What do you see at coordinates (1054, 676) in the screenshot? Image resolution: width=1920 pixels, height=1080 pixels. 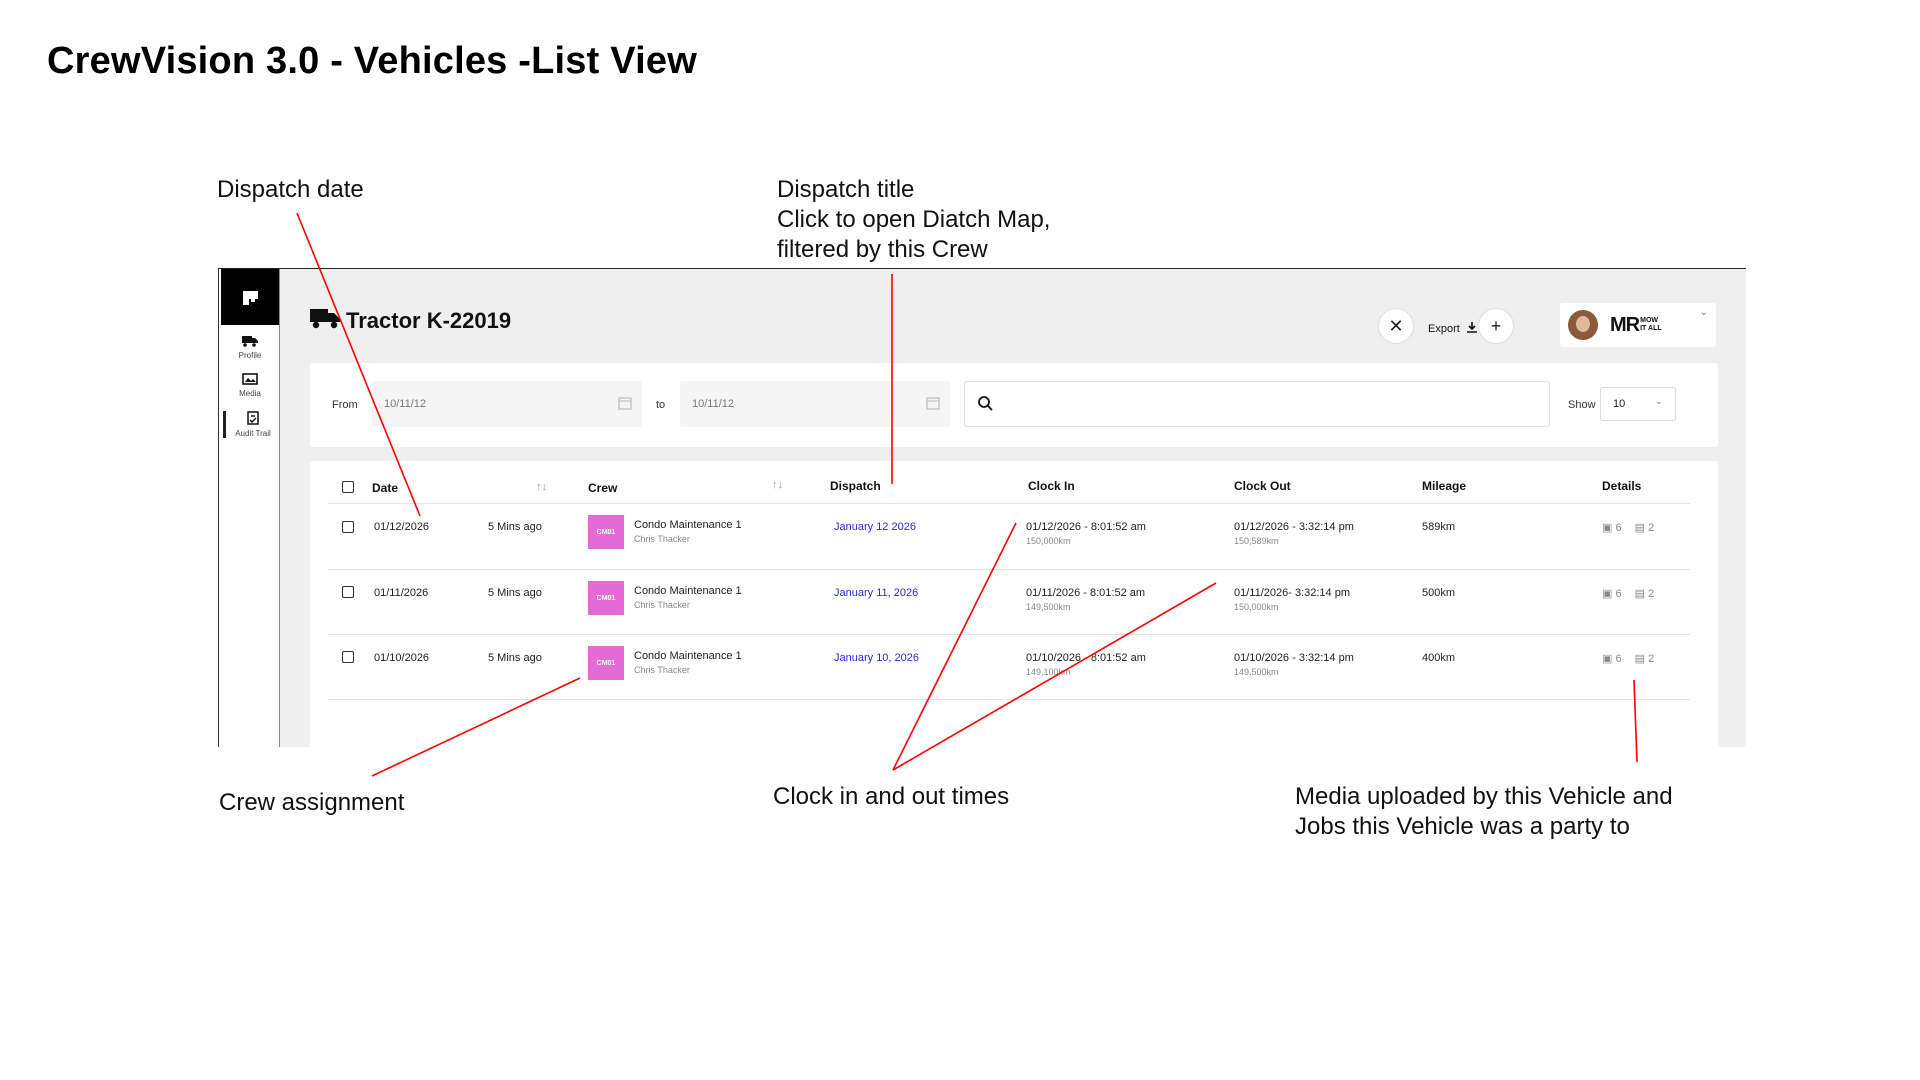 I see `pointer-line-clock-out` at bounding box center [1054, 676].